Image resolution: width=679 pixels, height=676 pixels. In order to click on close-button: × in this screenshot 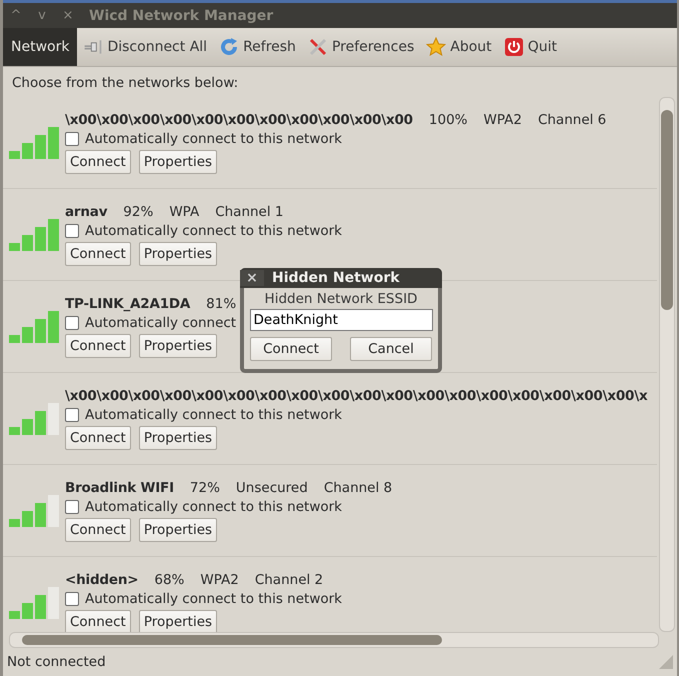, I will do `click(252, 278)`.